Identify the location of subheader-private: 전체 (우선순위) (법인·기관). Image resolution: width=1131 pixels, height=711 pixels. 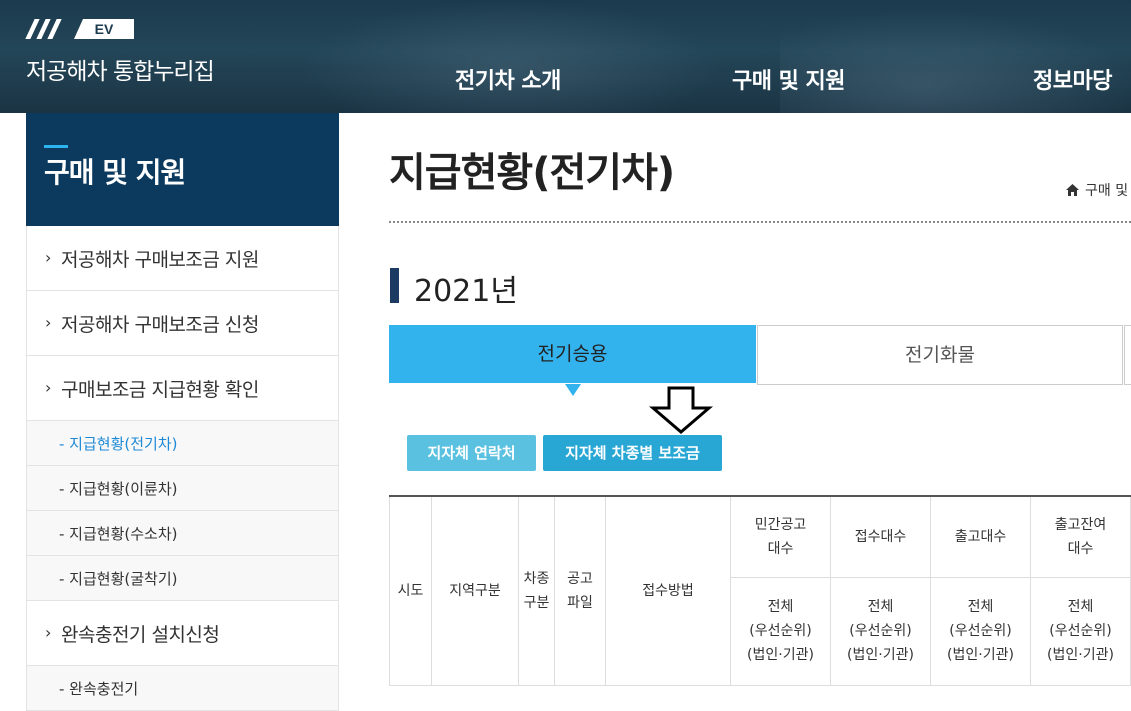
(780, 631).